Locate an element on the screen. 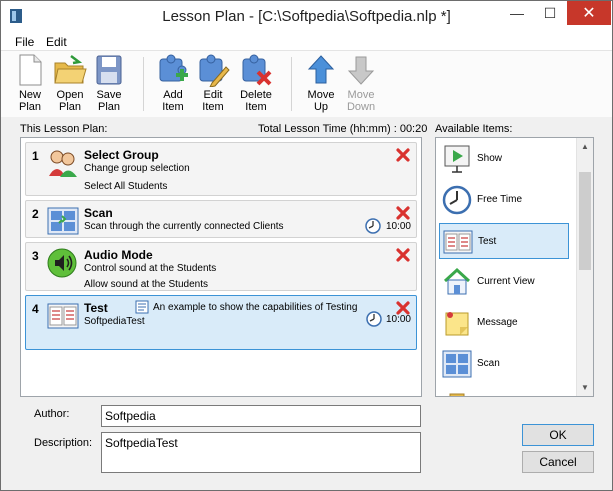 This screenshot has height=491, width=613. new-document-icon is located at coordinates (30, 70).